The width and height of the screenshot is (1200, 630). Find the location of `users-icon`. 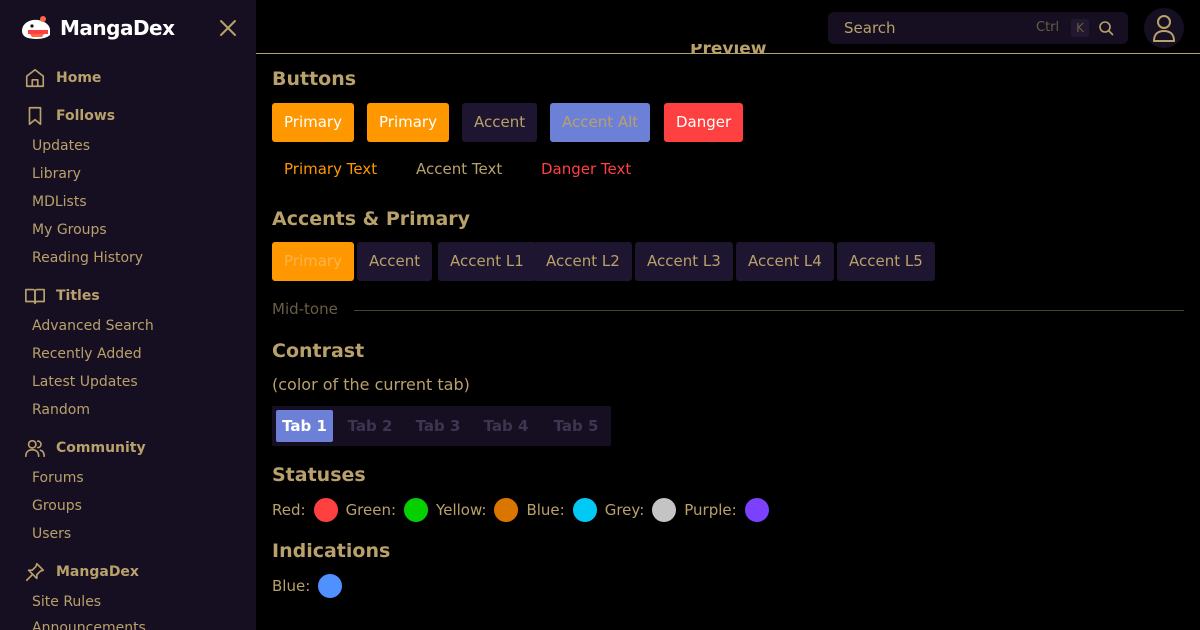

users-icon is located at coordinates (35, 448).